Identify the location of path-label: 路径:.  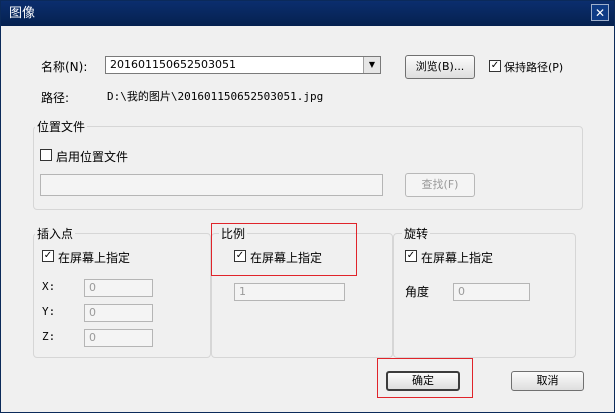
(55, 98).